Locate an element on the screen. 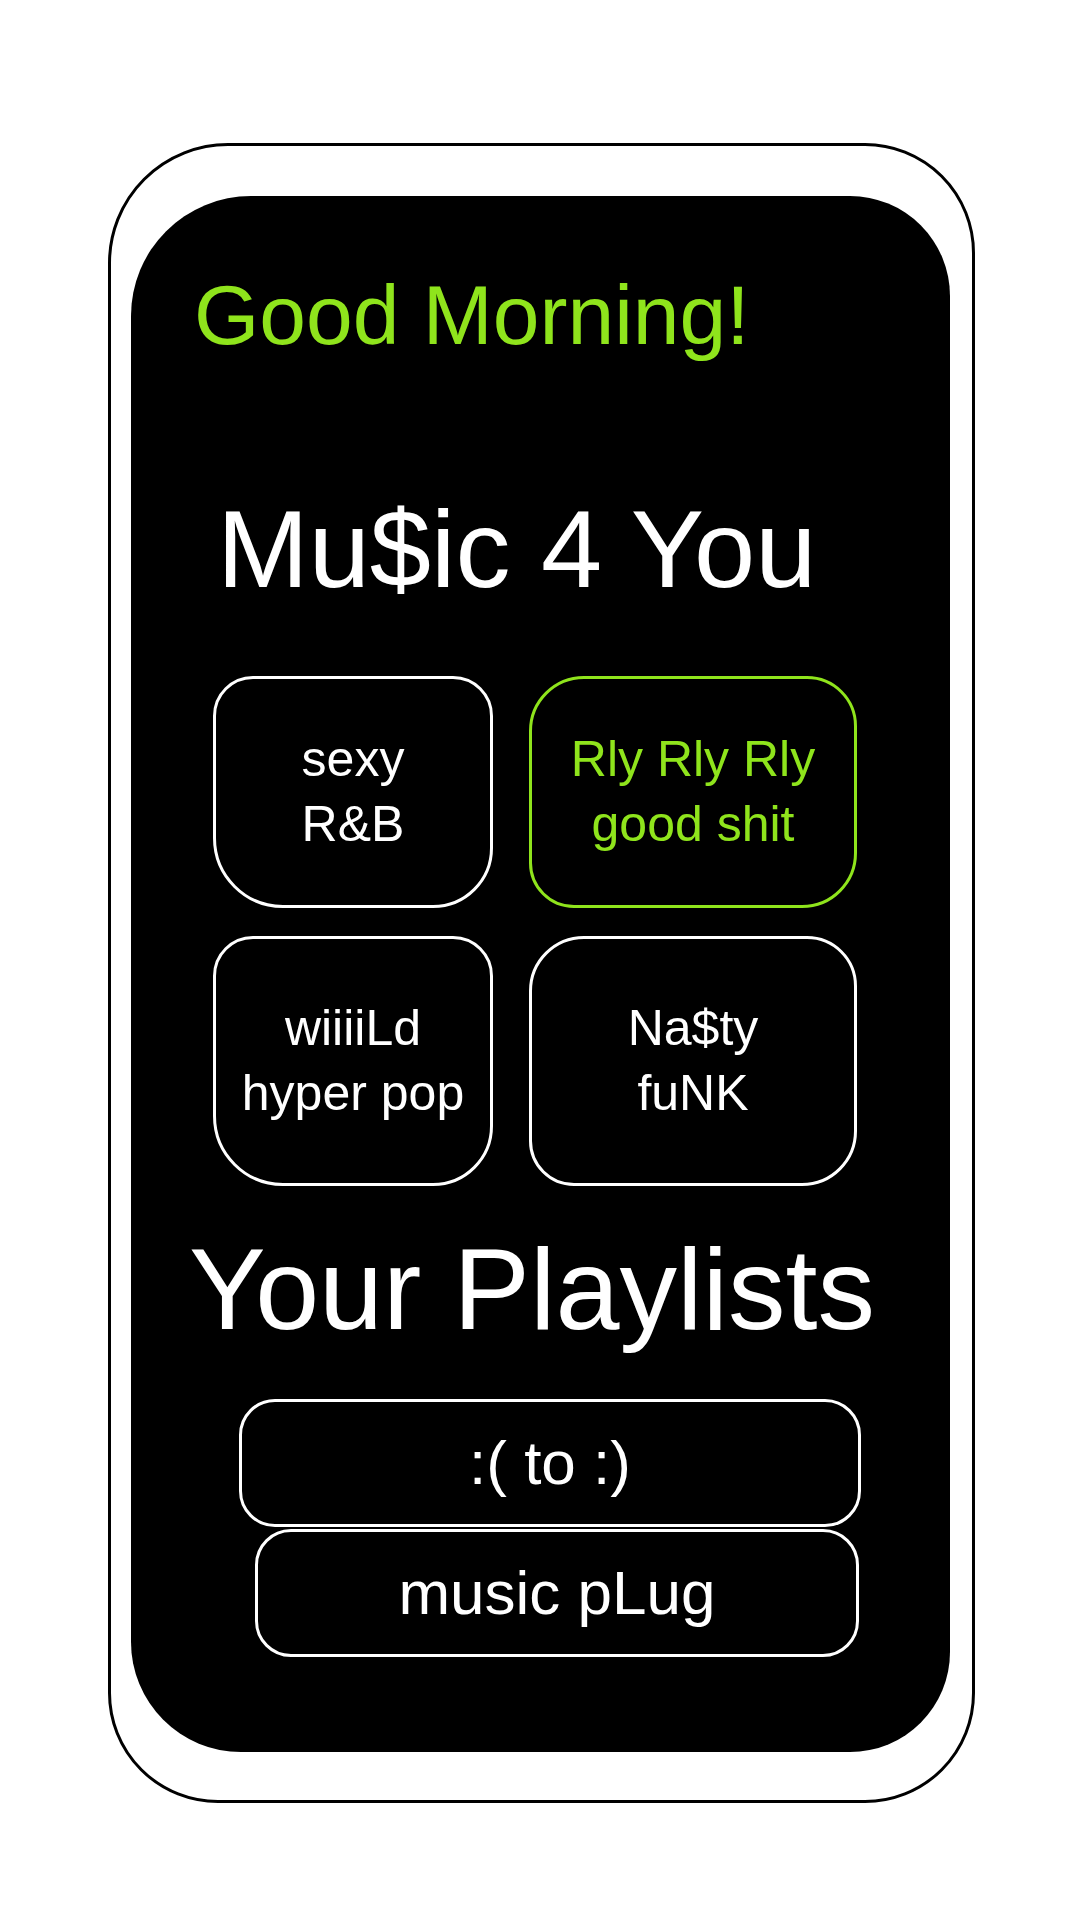  section-title: Your Playlists is located at coordinates (532, 1289).